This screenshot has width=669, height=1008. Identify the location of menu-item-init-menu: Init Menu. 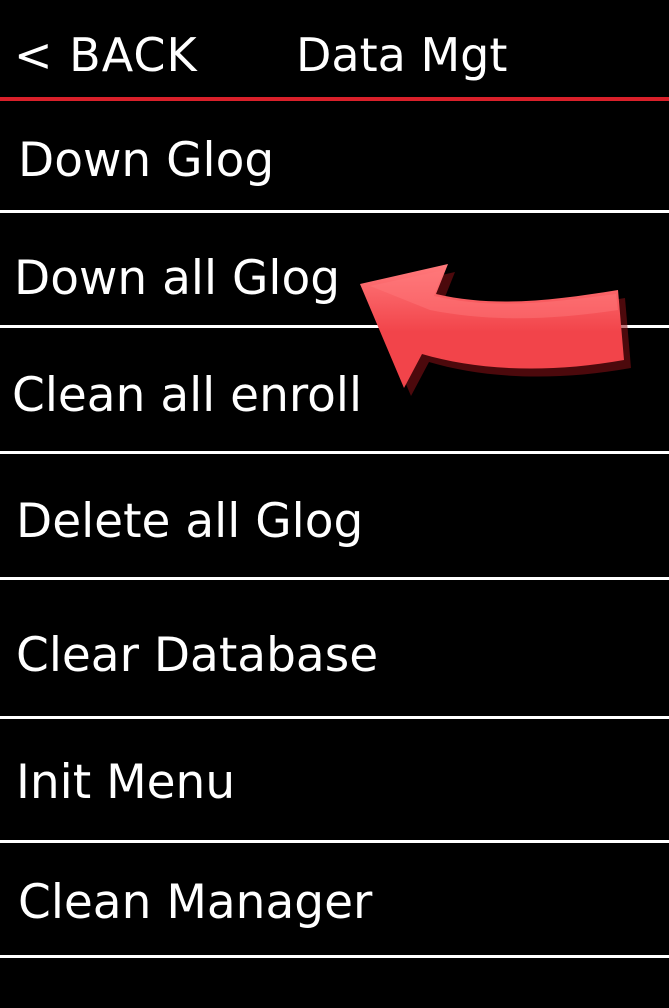
(334, 779).